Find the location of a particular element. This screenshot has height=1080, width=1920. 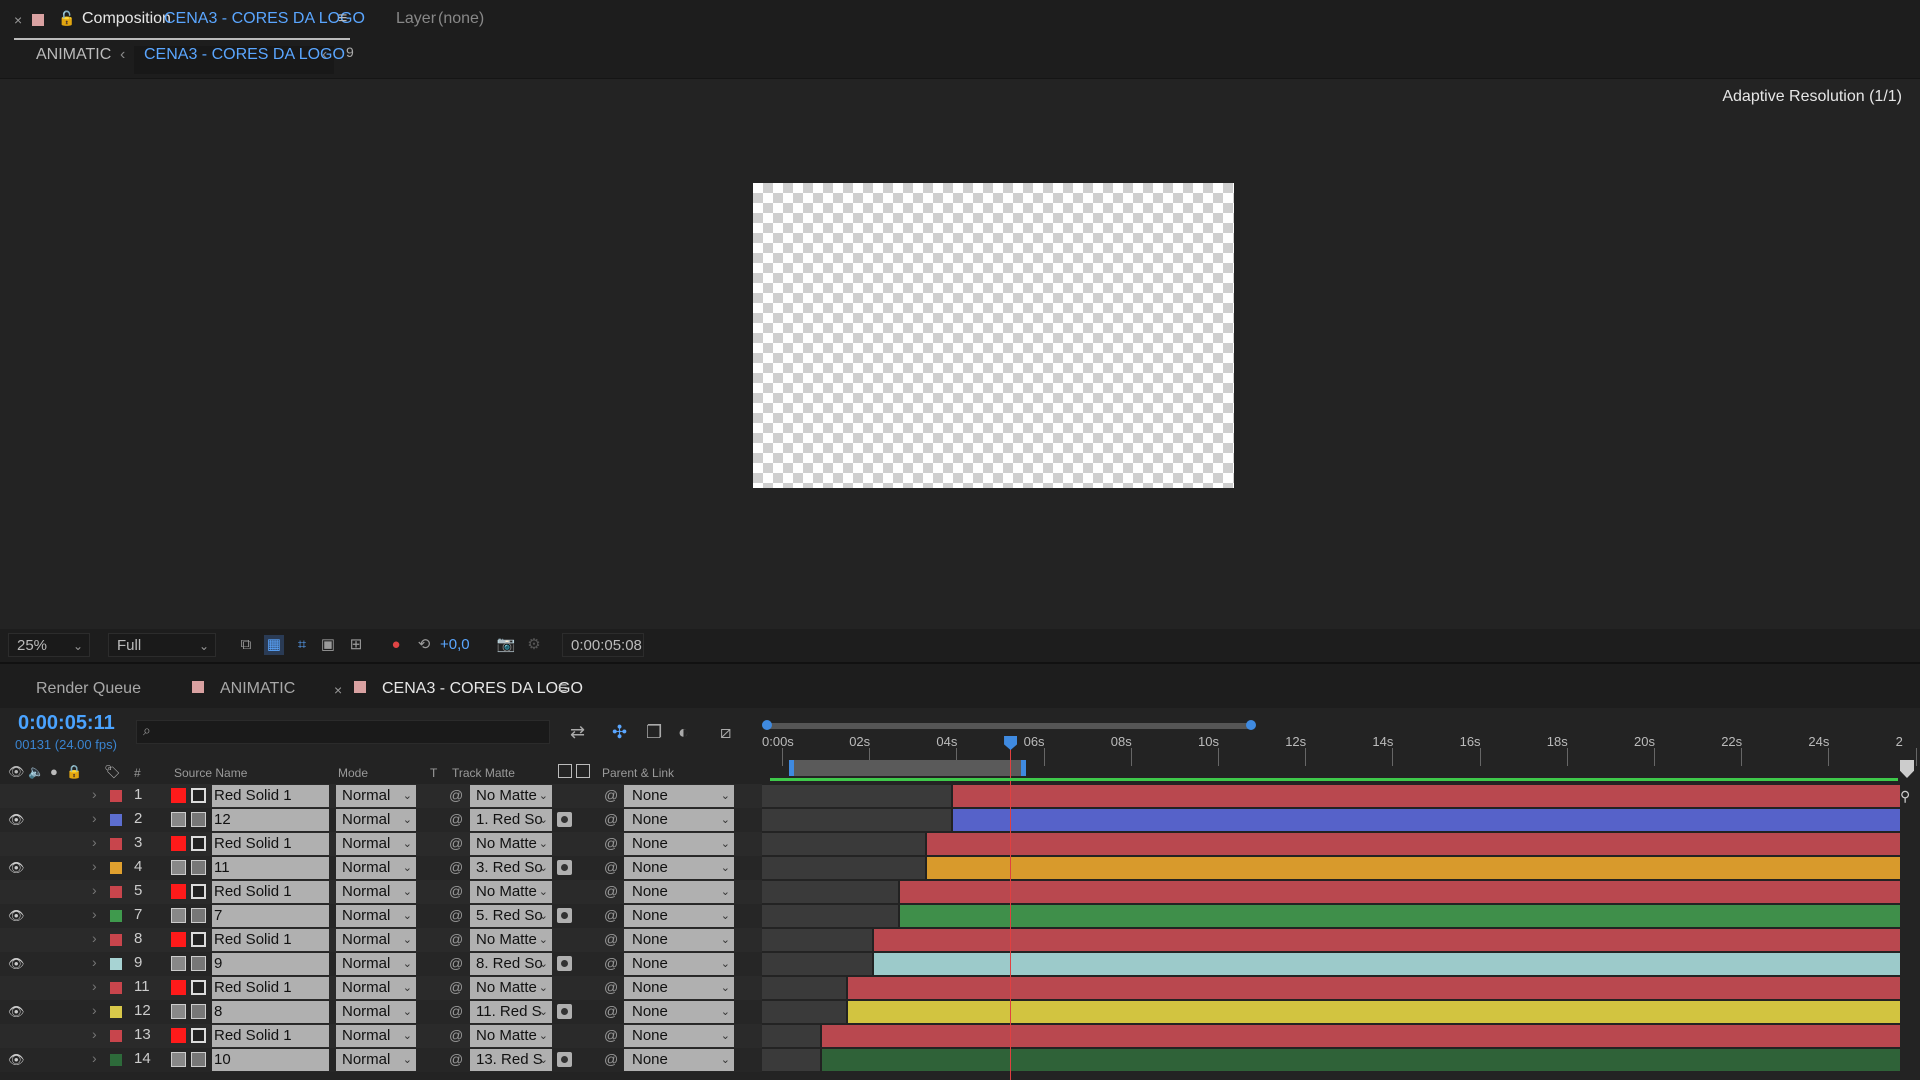

navigator-end-handle is located at coordinates (1251, 725).